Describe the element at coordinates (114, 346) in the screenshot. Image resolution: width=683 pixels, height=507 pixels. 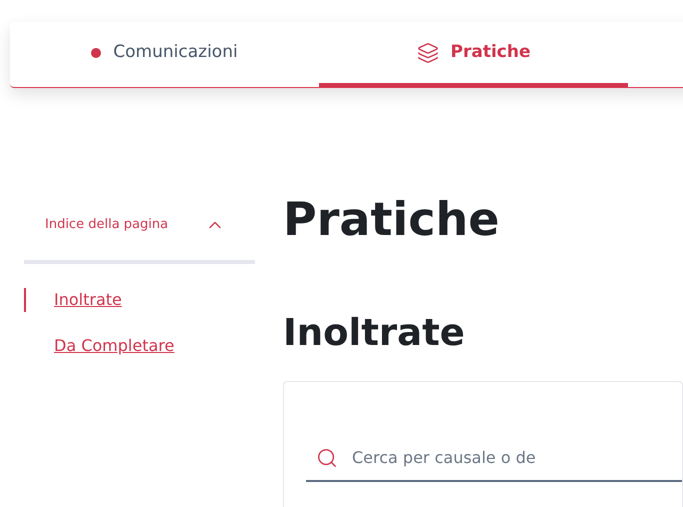
I see `page-index-link: Da Completare` at that location.